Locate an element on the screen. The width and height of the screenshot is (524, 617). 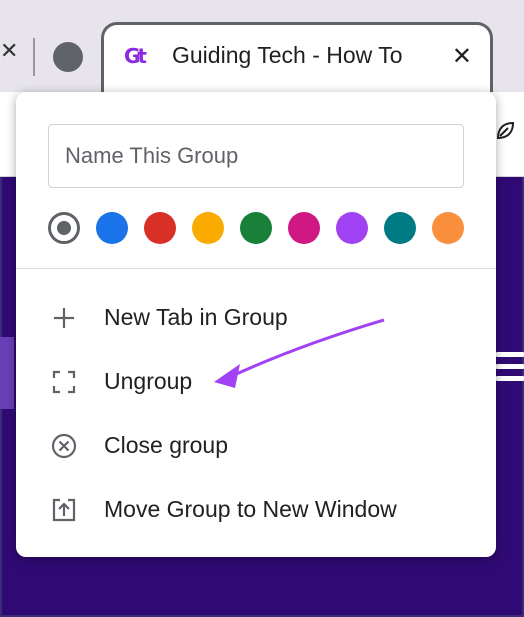
tab-group-indicator is located at coordinates (68, 57).